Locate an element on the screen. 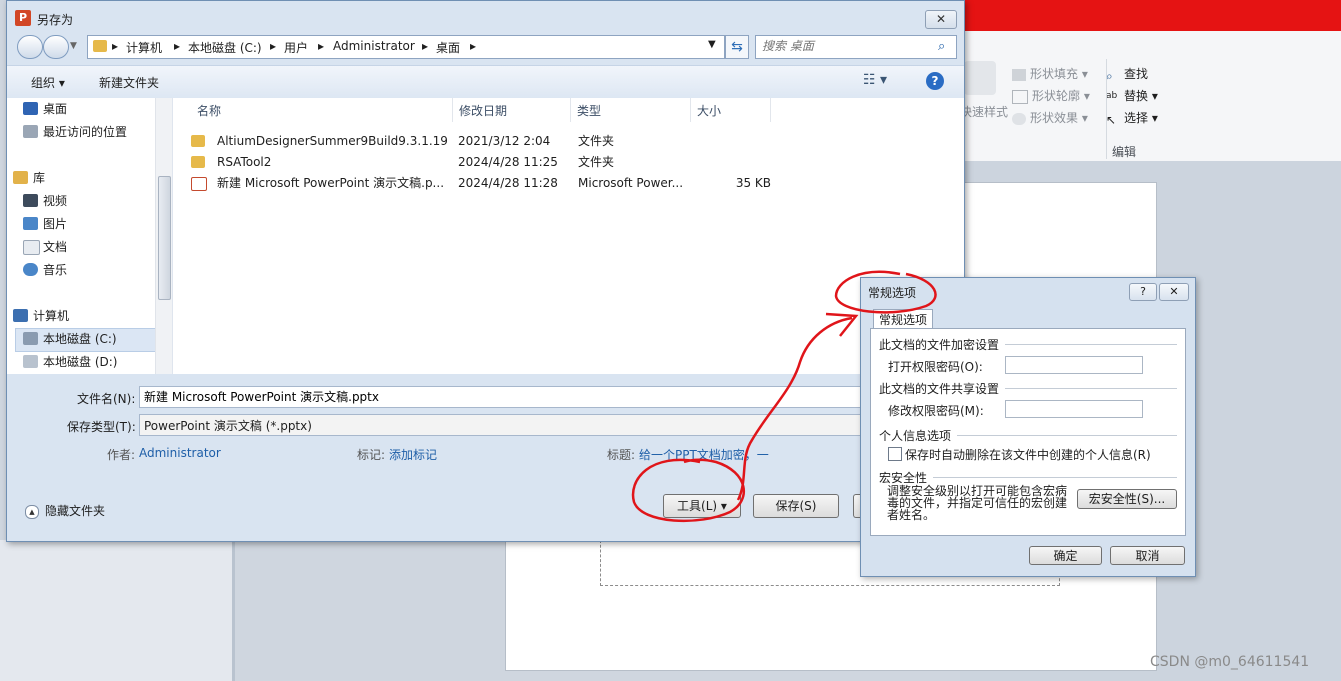 Image resolution: width=1341 pixels, height=681 pixels. save-as-titlebar: P 另存为 ✕ is located at coordinates (485, 18).